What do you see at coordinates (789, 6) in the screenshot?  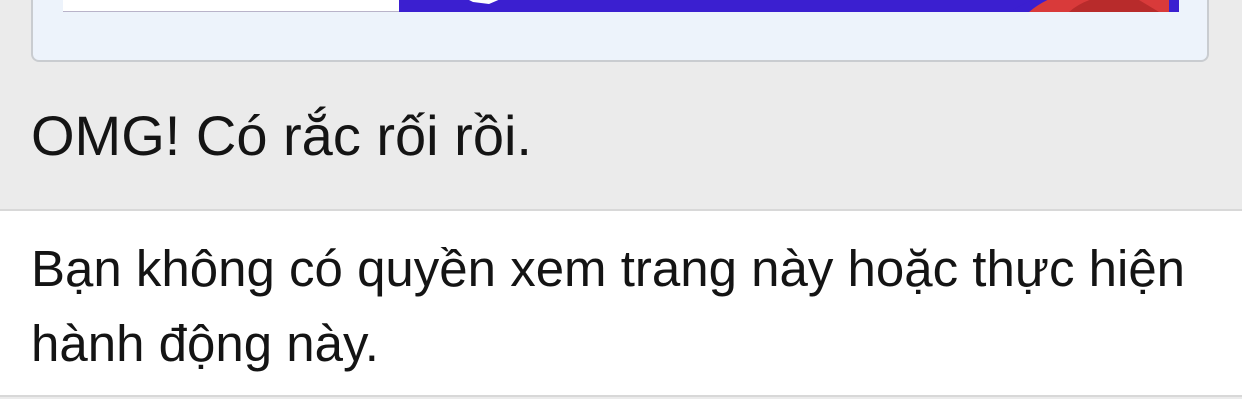 I see `banner-artwork` at bounding box center [789, 6].